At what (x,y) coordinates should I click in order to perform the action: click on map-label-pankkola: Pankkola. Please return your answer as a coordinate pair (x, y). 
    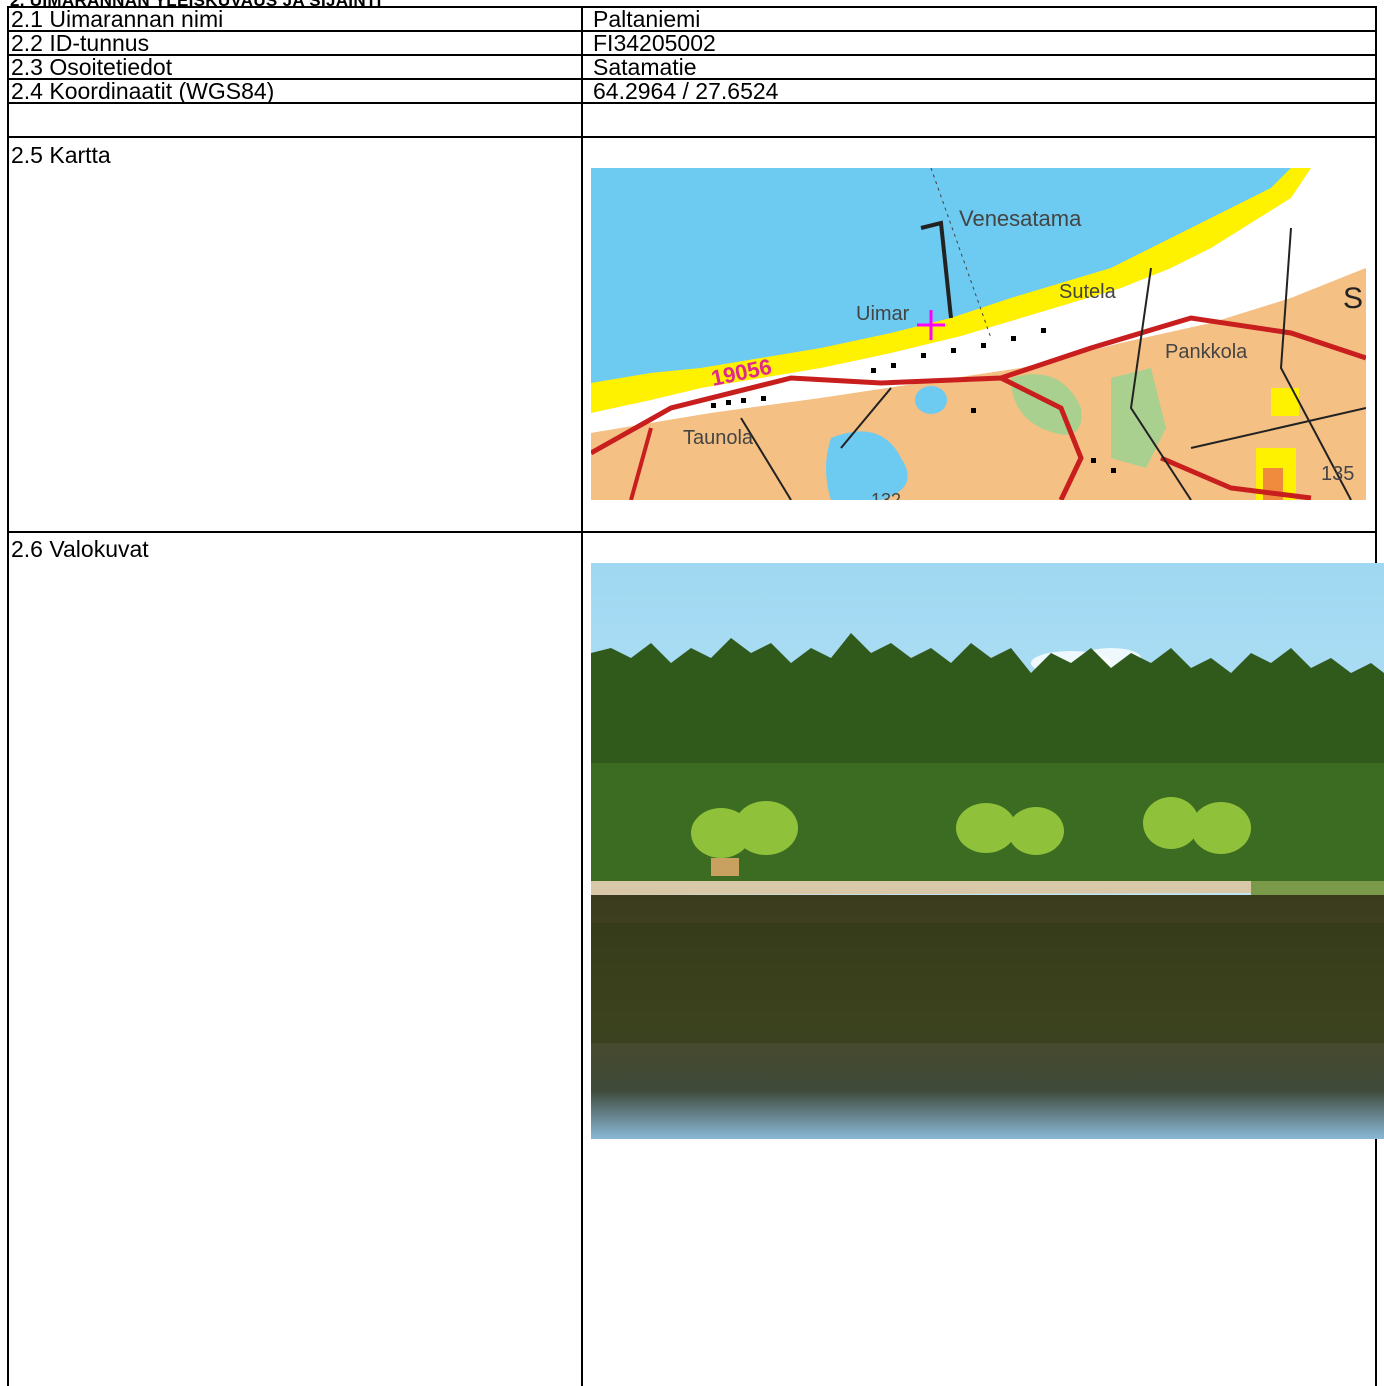
    Looking at the image, I should click on (1206, 352).